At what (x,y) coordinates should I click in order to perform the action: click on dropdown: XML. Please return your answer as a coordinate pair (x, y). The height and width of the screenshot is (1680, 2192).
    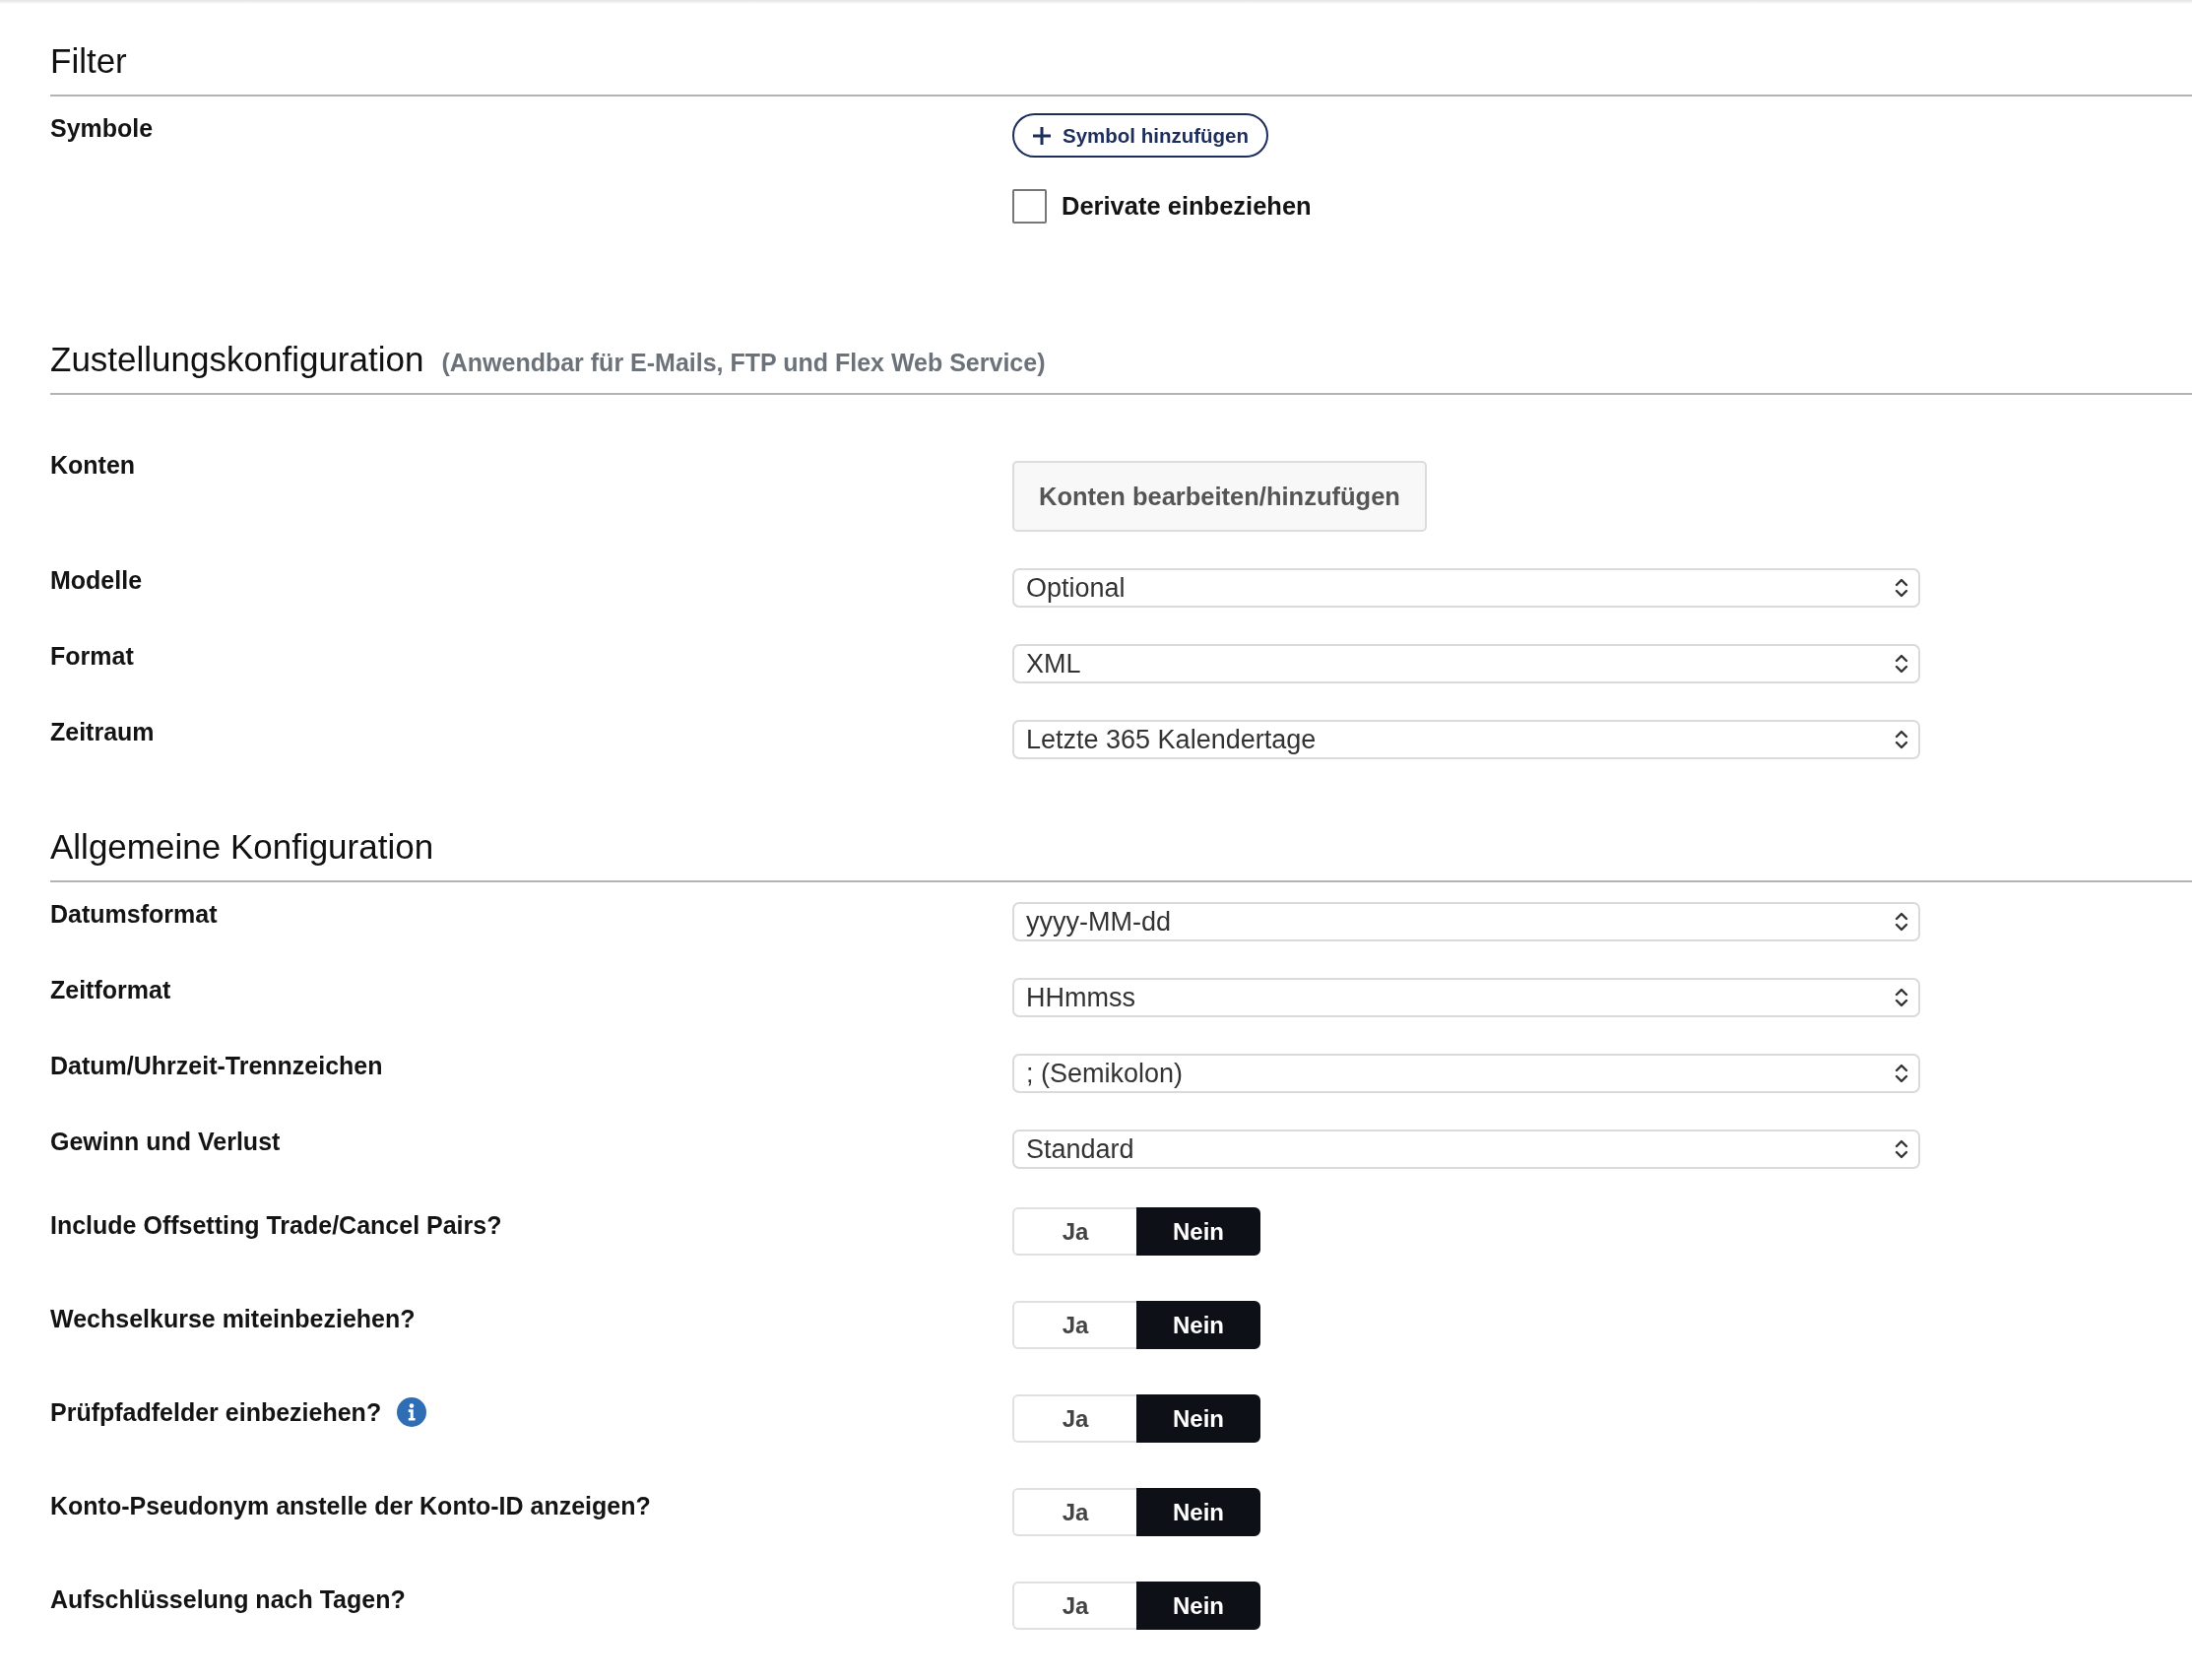
    Looking at the image, I should click on (1466, 663).